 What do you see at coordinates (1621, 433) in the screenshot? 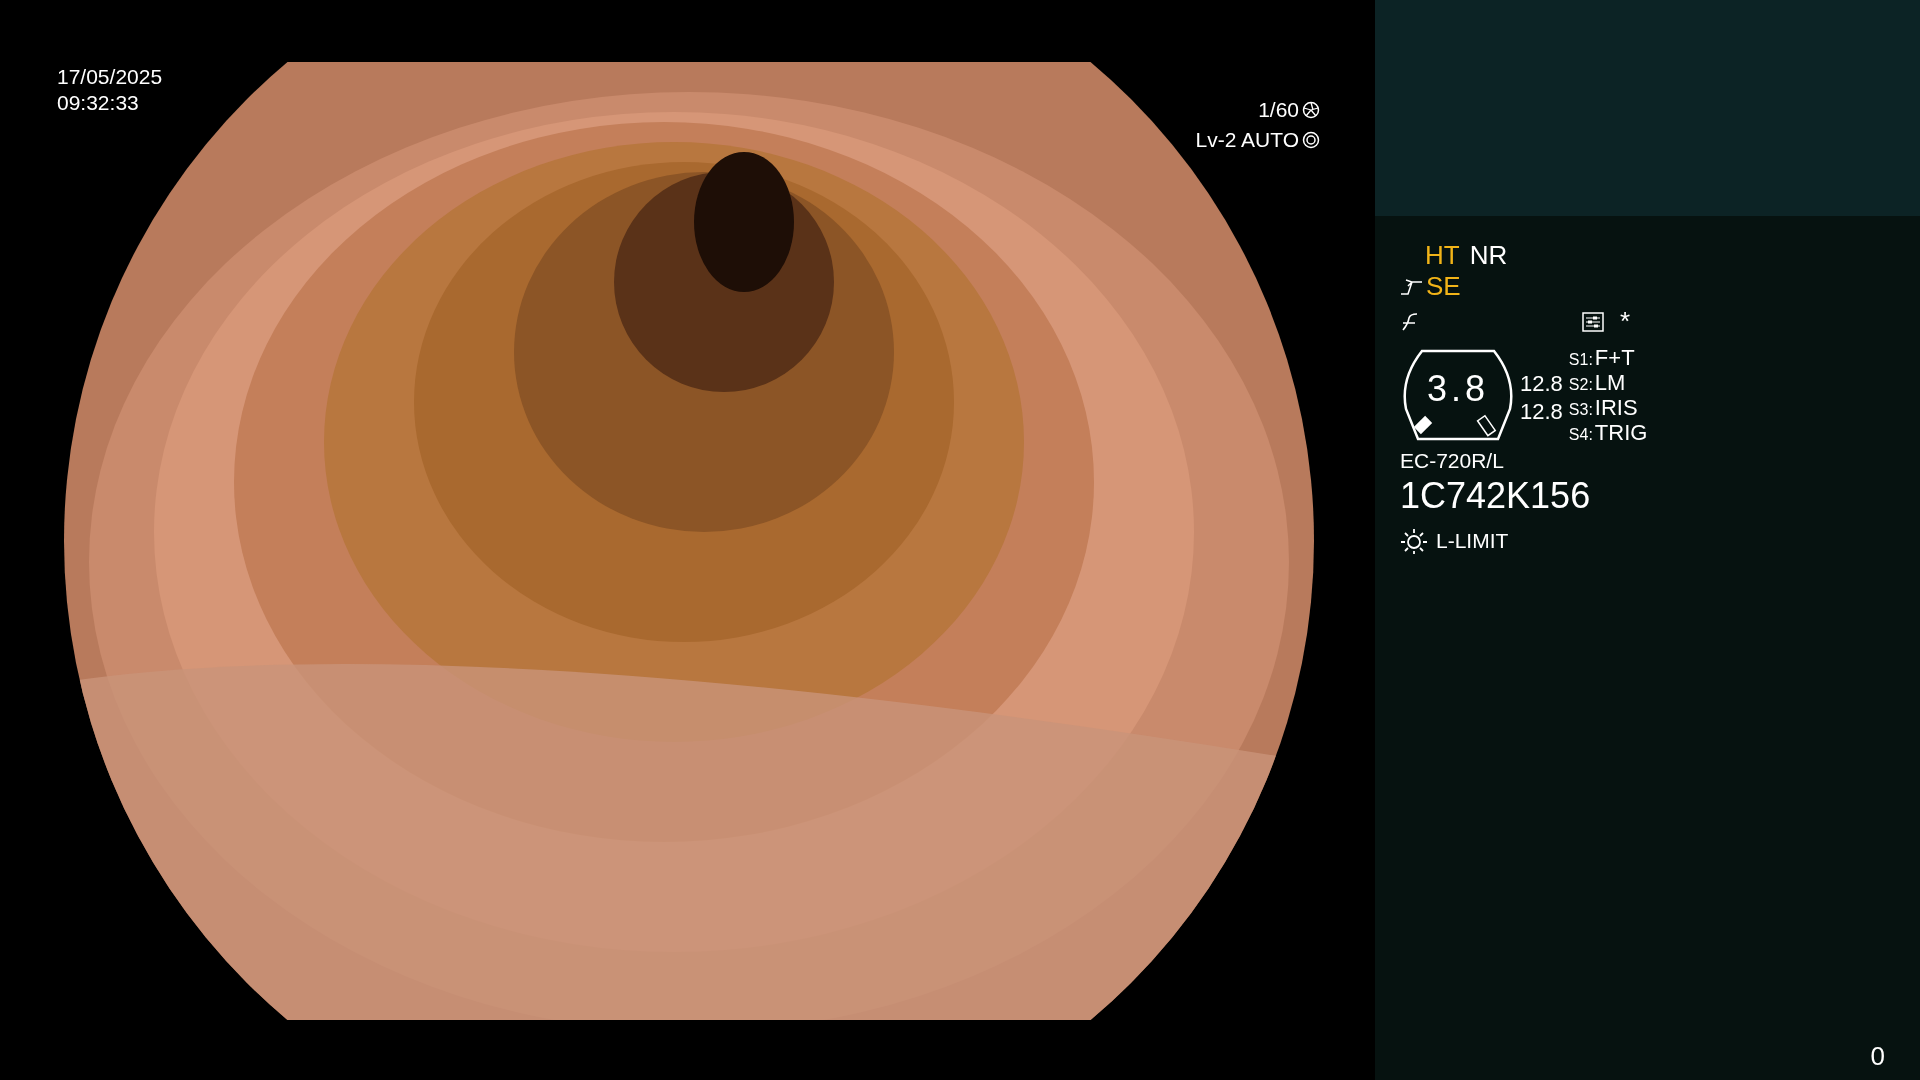
I see `switch-value: TRIG` at bounding box center [1621, 433].